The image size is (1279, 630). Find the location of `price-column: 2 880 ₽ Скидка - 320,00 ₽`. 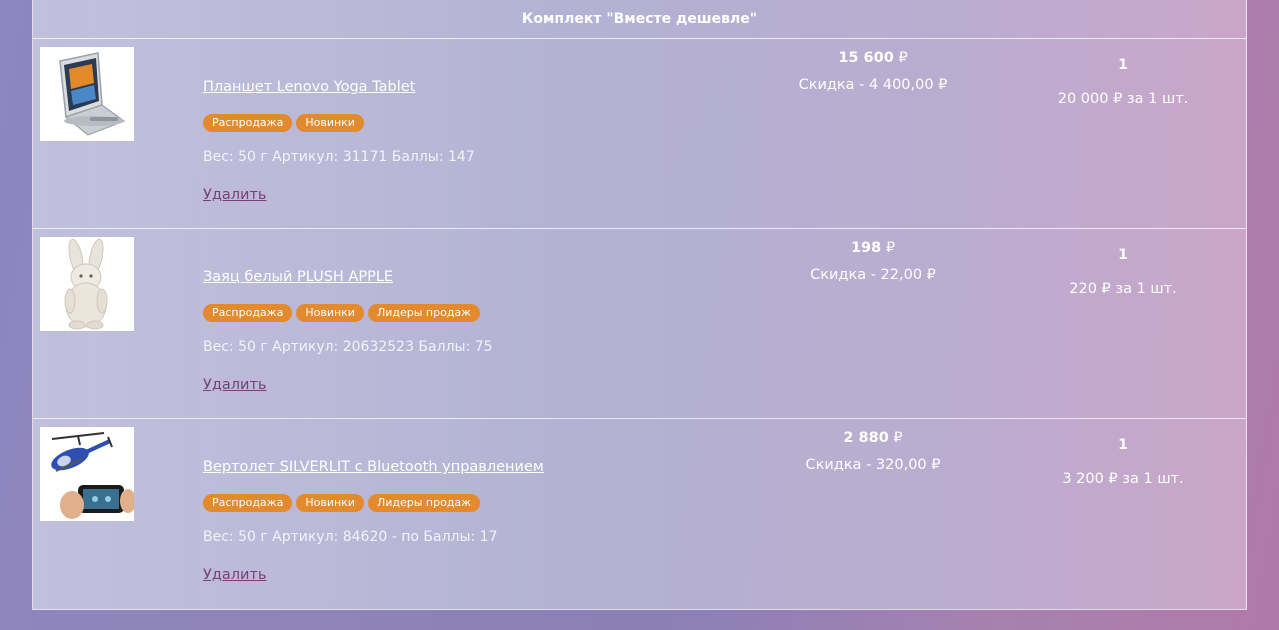

price-column: 2 880 ₽ Скидка - 320,00 ₽ is located at coordinates (873, 446).